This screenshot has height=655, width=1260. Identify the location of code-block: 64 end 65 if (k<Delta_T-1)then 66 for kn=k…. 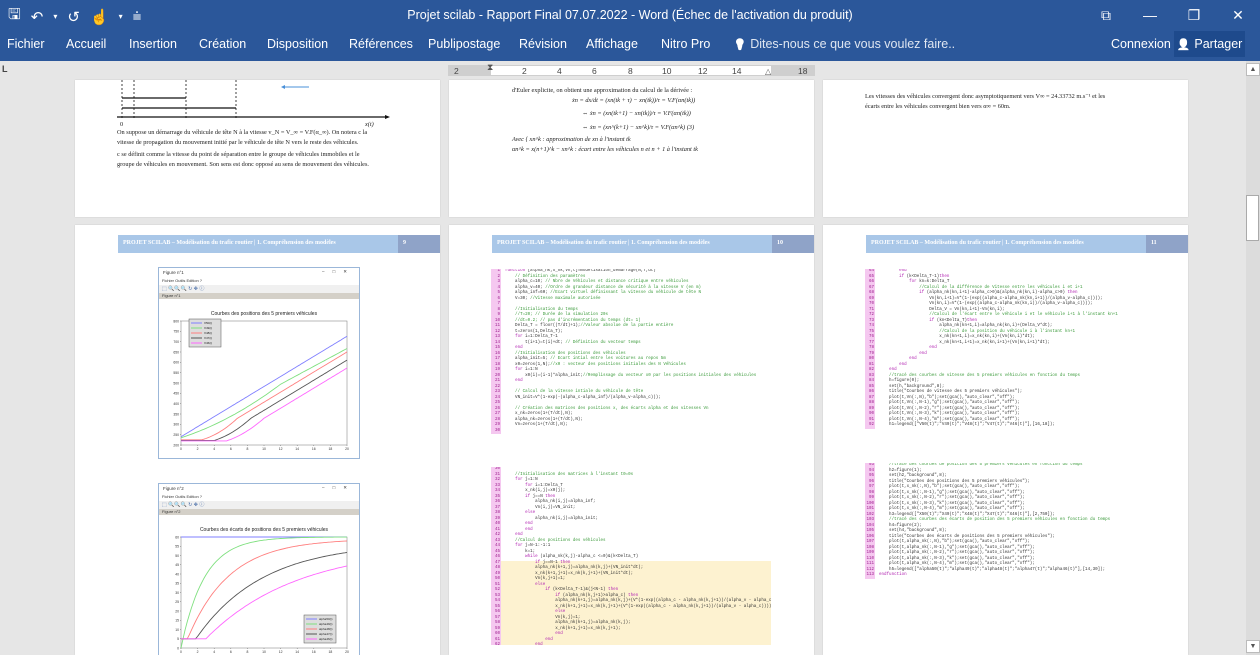
(1005, 365).